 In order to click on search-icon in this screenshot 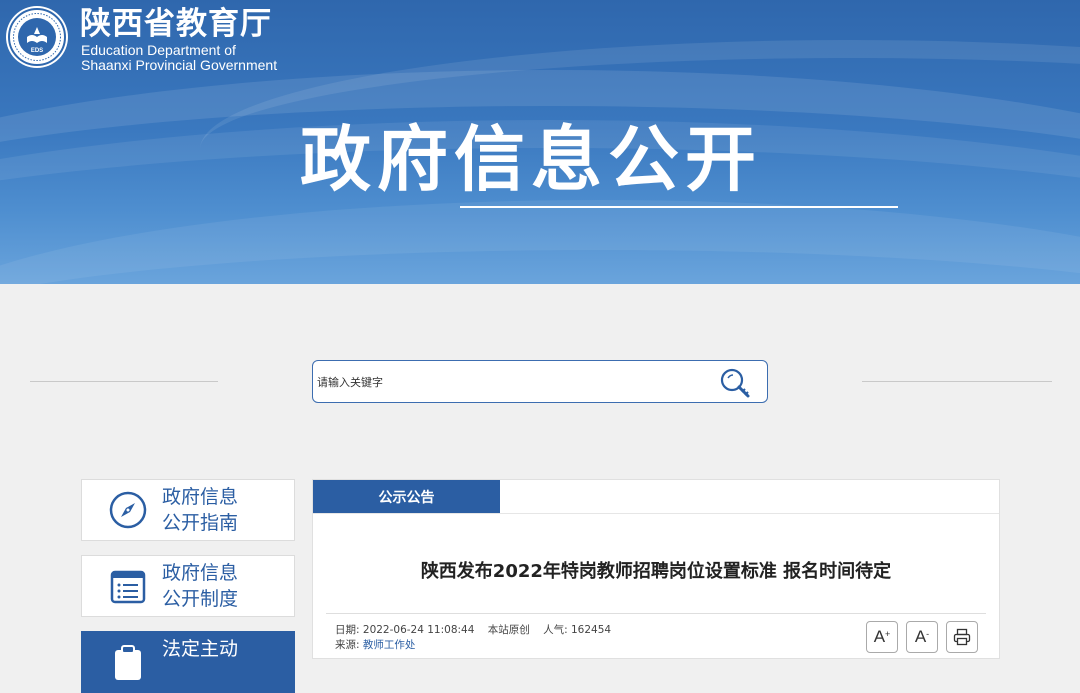, I will do `click(735, 383)`.